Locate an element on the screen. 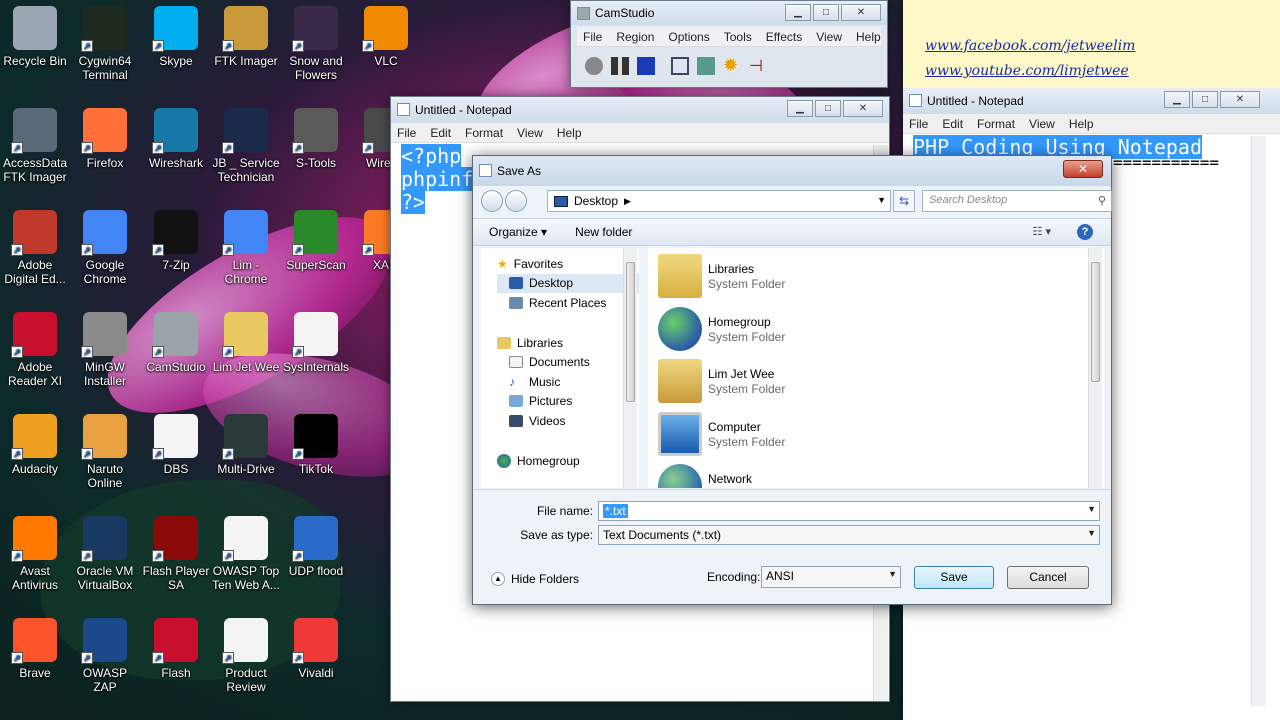 The height and width of the screenshot is (720, 1280). menu-item: Tools is located at coordinates (738, 37).